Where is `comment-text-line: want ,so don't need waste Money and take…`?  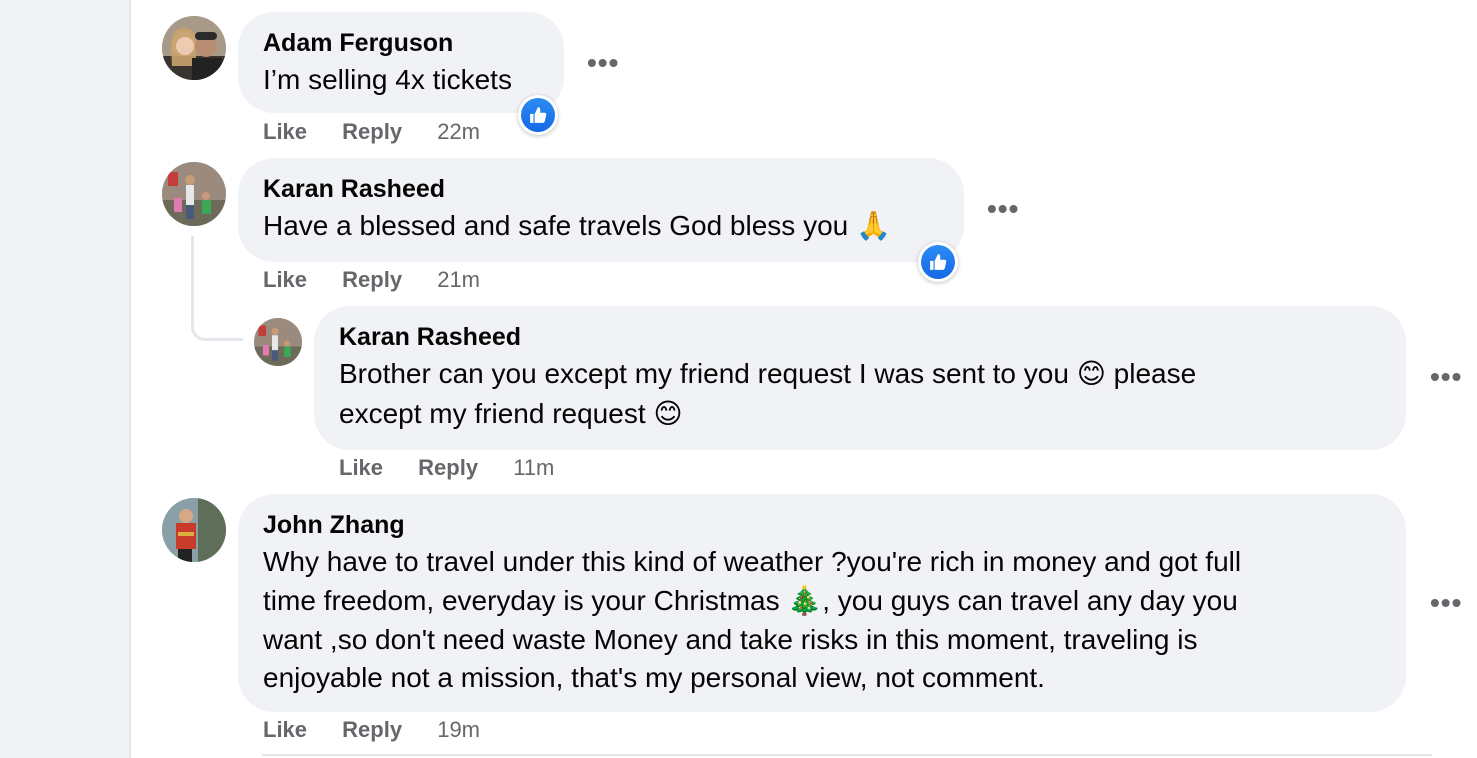
comment-text-line: want ,so don't need waste Money and take… is located at coordinates (730, 639).